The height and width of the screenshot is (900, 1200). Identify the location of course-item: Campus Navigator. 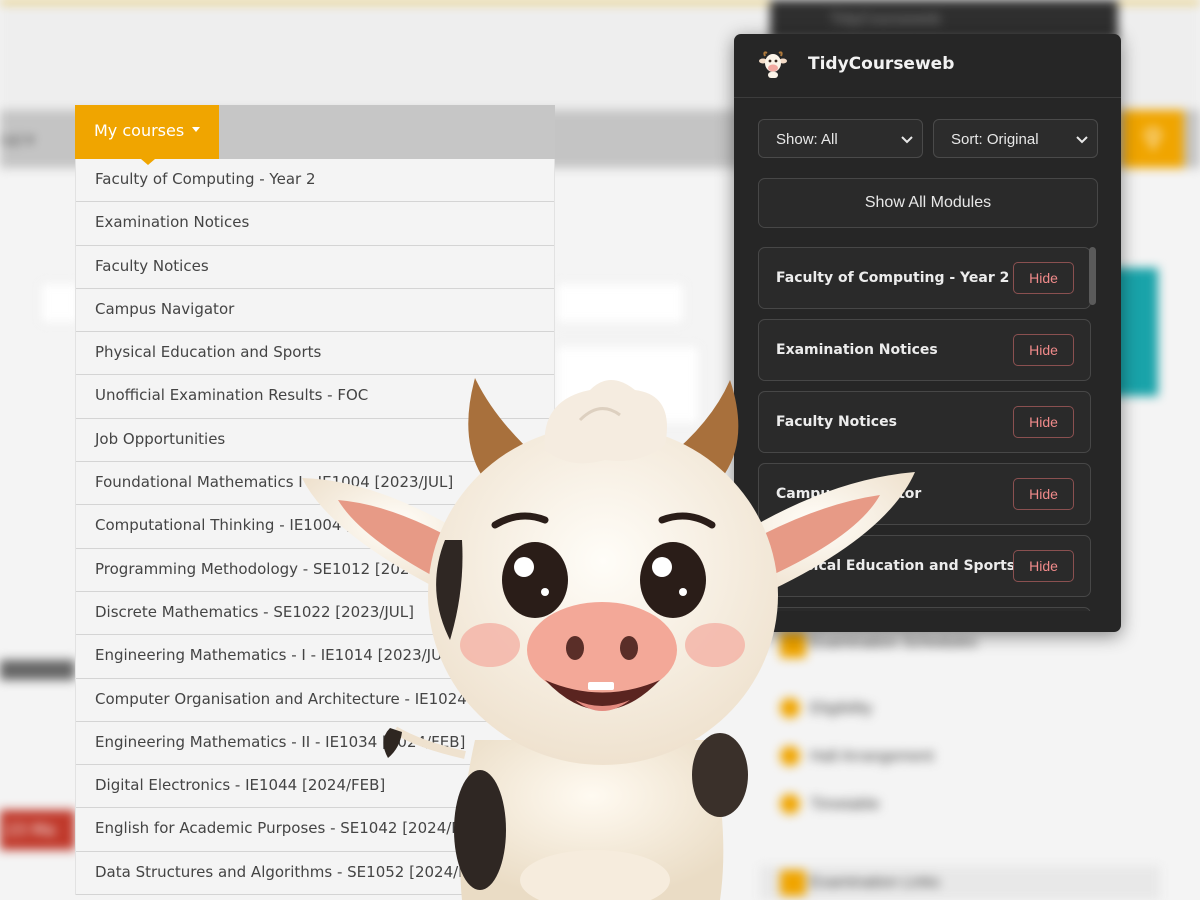
(315, 311).